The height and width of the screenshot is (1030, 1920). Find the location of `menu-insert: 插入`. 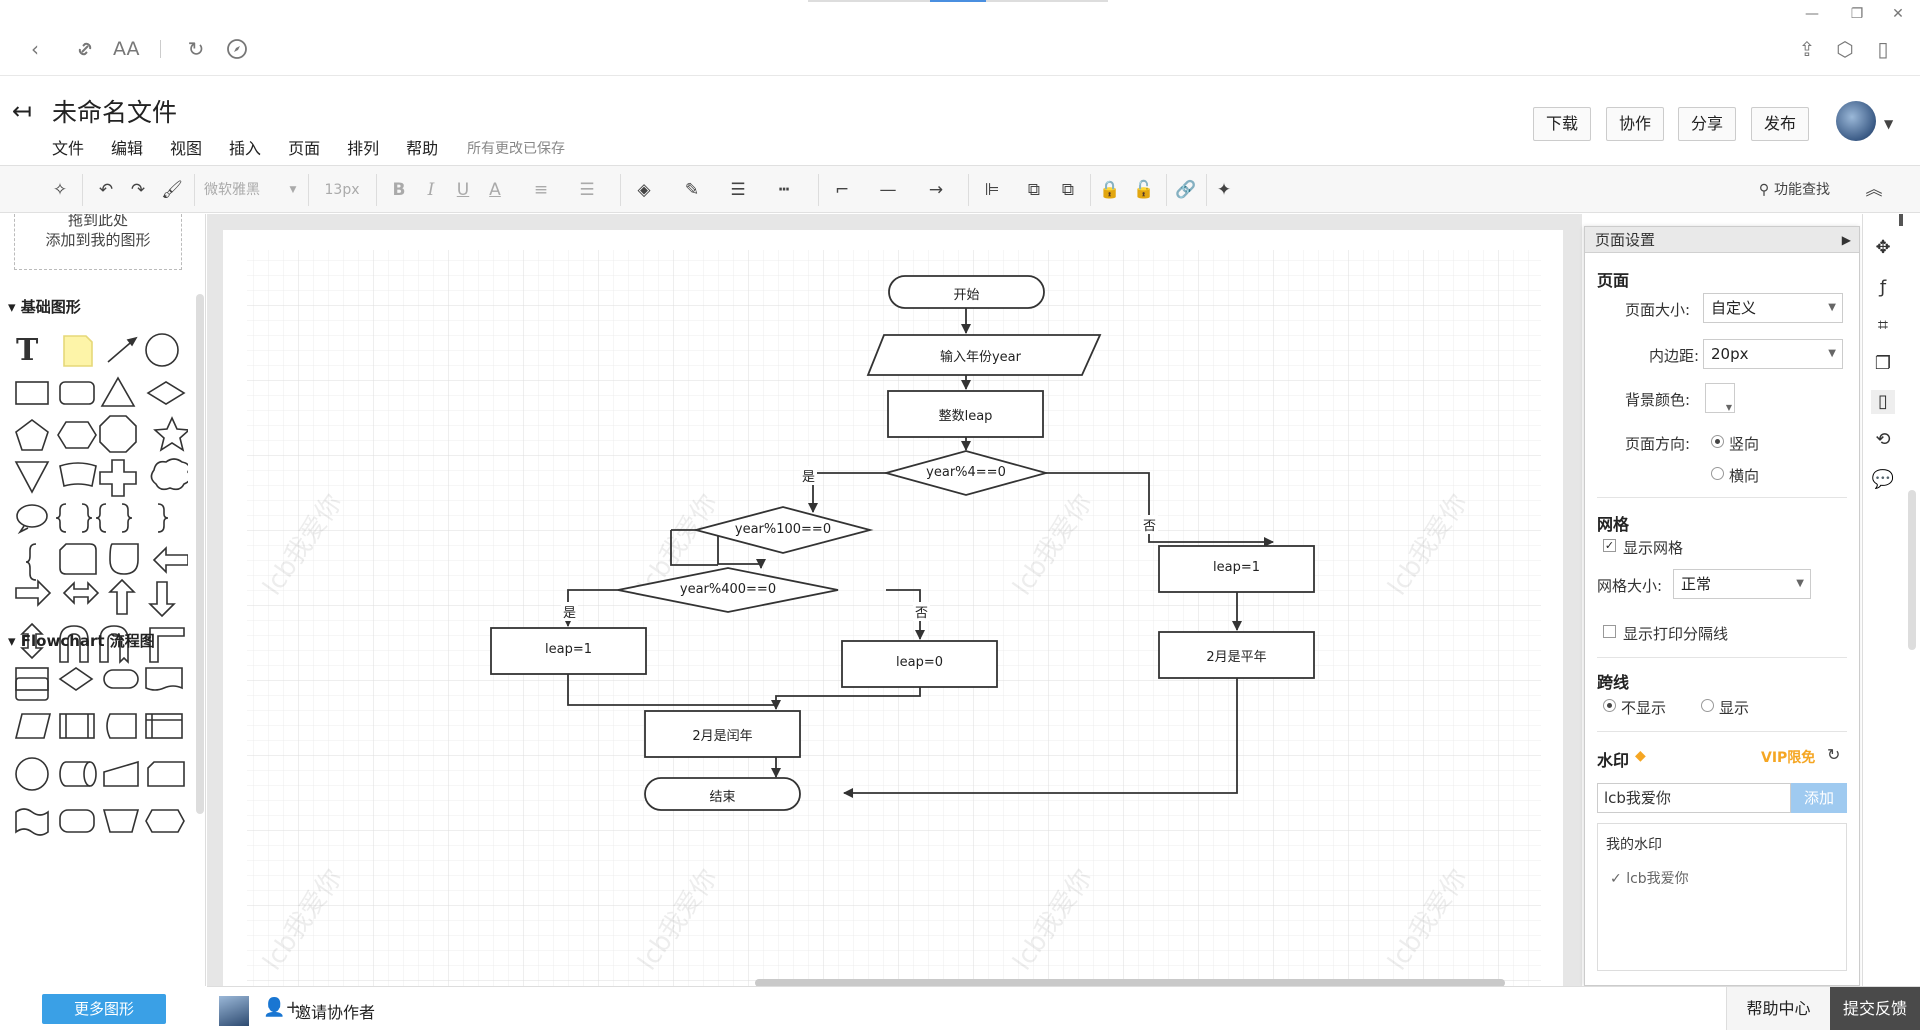

menu-insert: 插入 is located at coordinates (245, 147).